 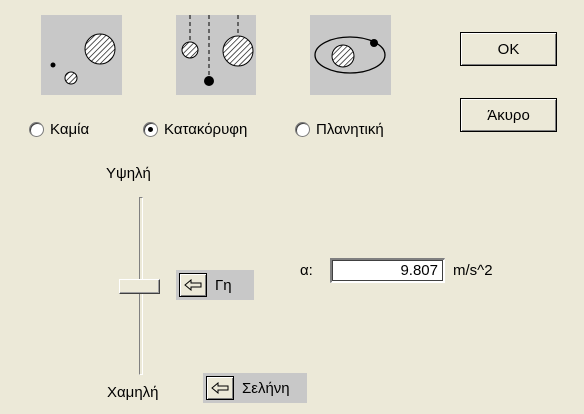 What do you see at coordinates (83, 59) in the screenshot?
I see `balls-scattered-icon` at bounding box center [83, 59].